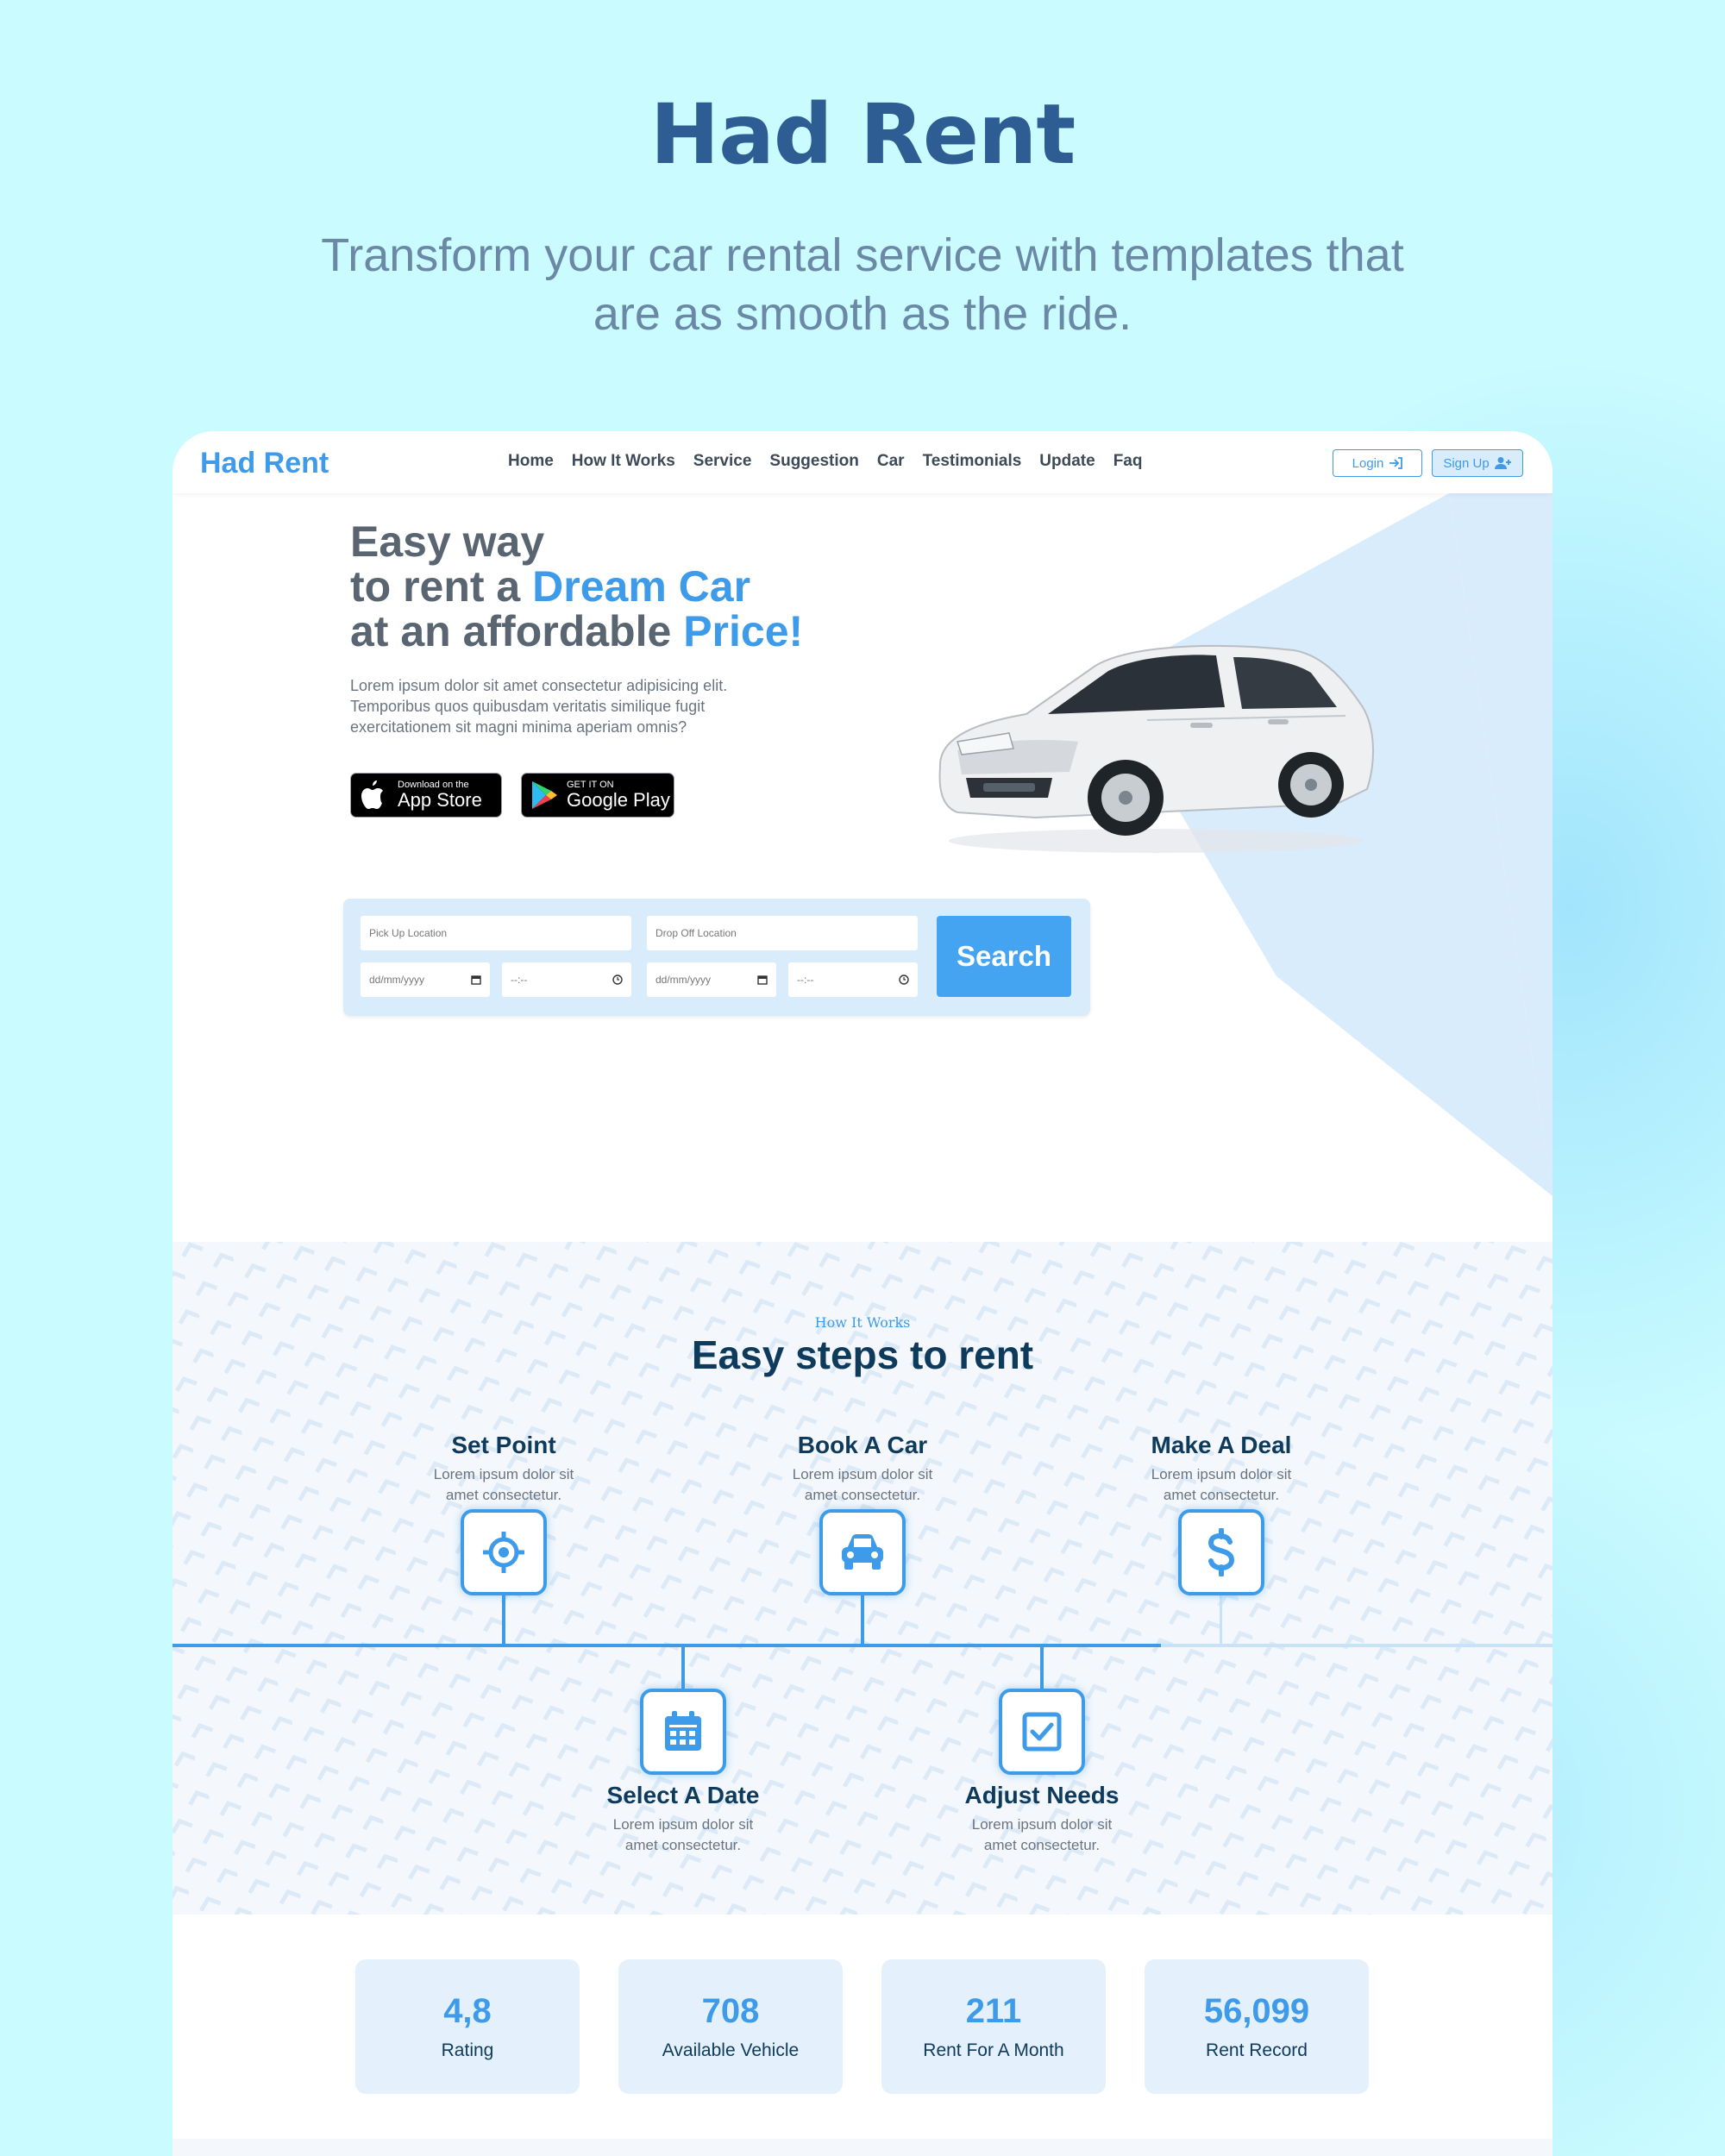  I want to click on stat-label: Available Vehicle, so click(731, 2050).